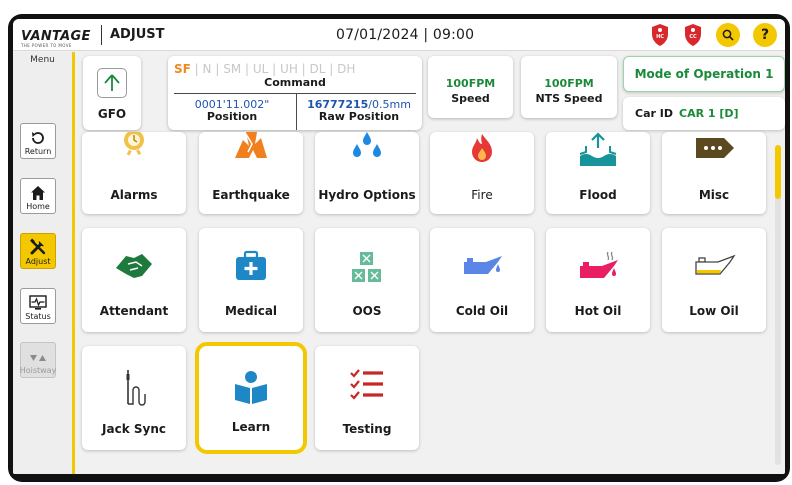  Describe the element at coordinates (569, 98) in the screenshot. I see `nts-speed-label: NTS Speed` at that location.